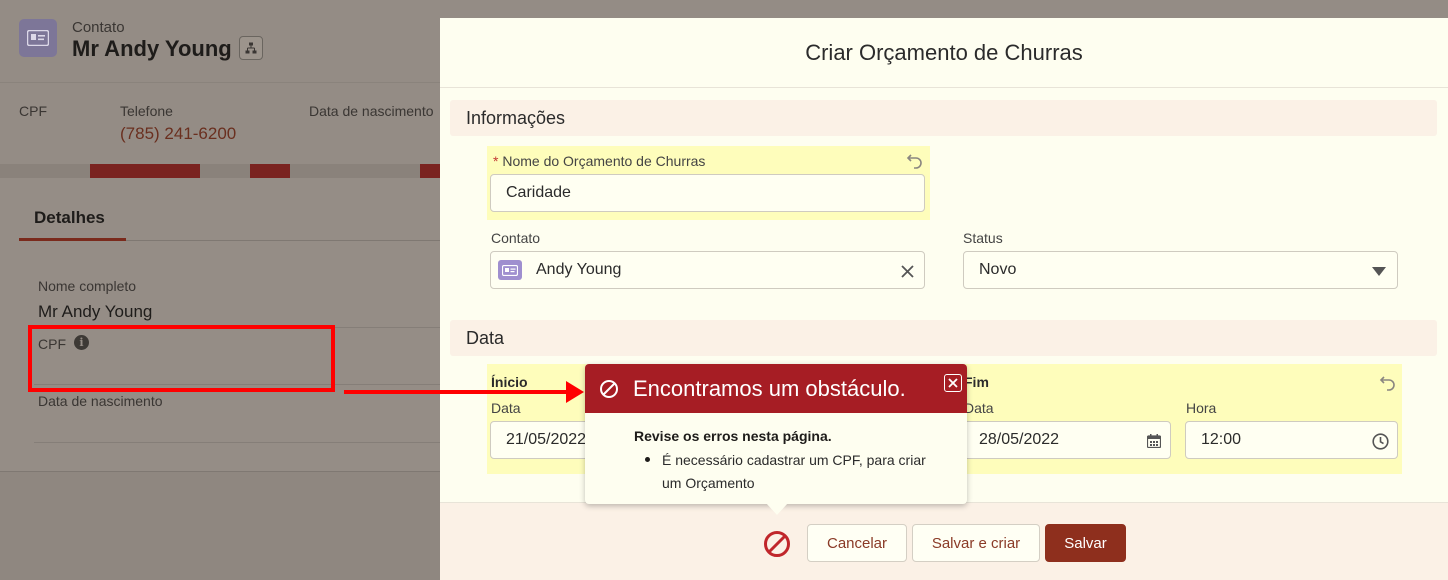 This screenshot has width=1448, height=580. What do you see at coordinates (857, 543) in the screenshot?
I see `cancel-button: Cancelar` at bounding box center [857, 543].